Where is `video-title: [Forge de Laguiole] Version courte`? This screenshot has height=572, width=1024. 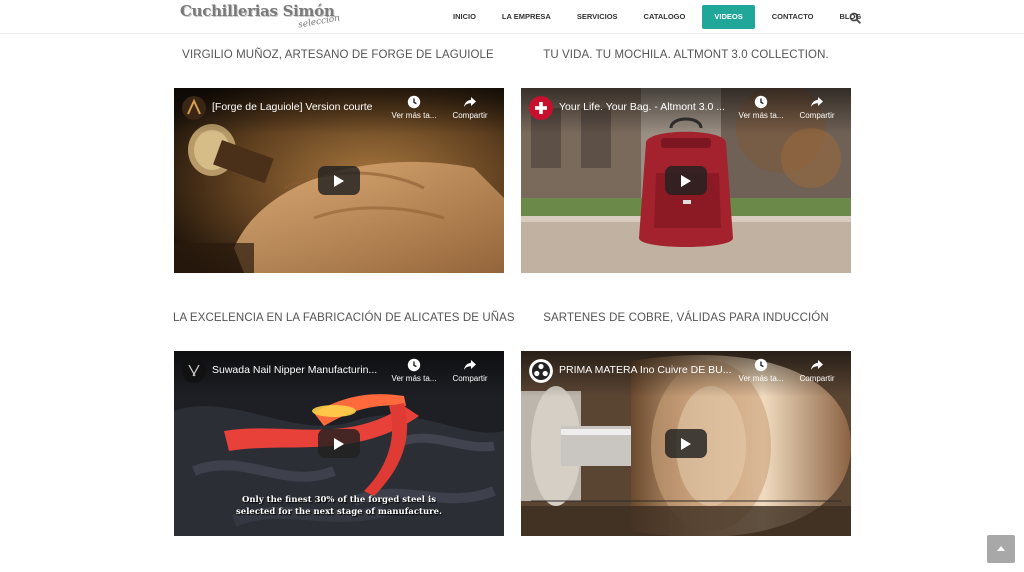
video-title: [Forge de Laguiole] Version courte is located at coordinates (300, 107).